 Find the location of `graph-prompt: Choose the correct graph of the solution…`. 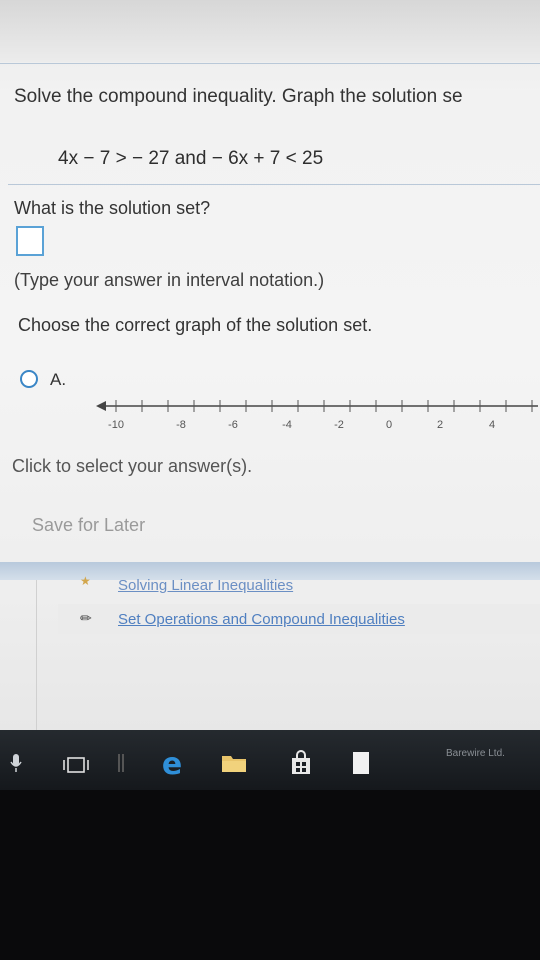

graph-prompt: Choose the correct graph of the solution… is located at coordinates (195, 325).